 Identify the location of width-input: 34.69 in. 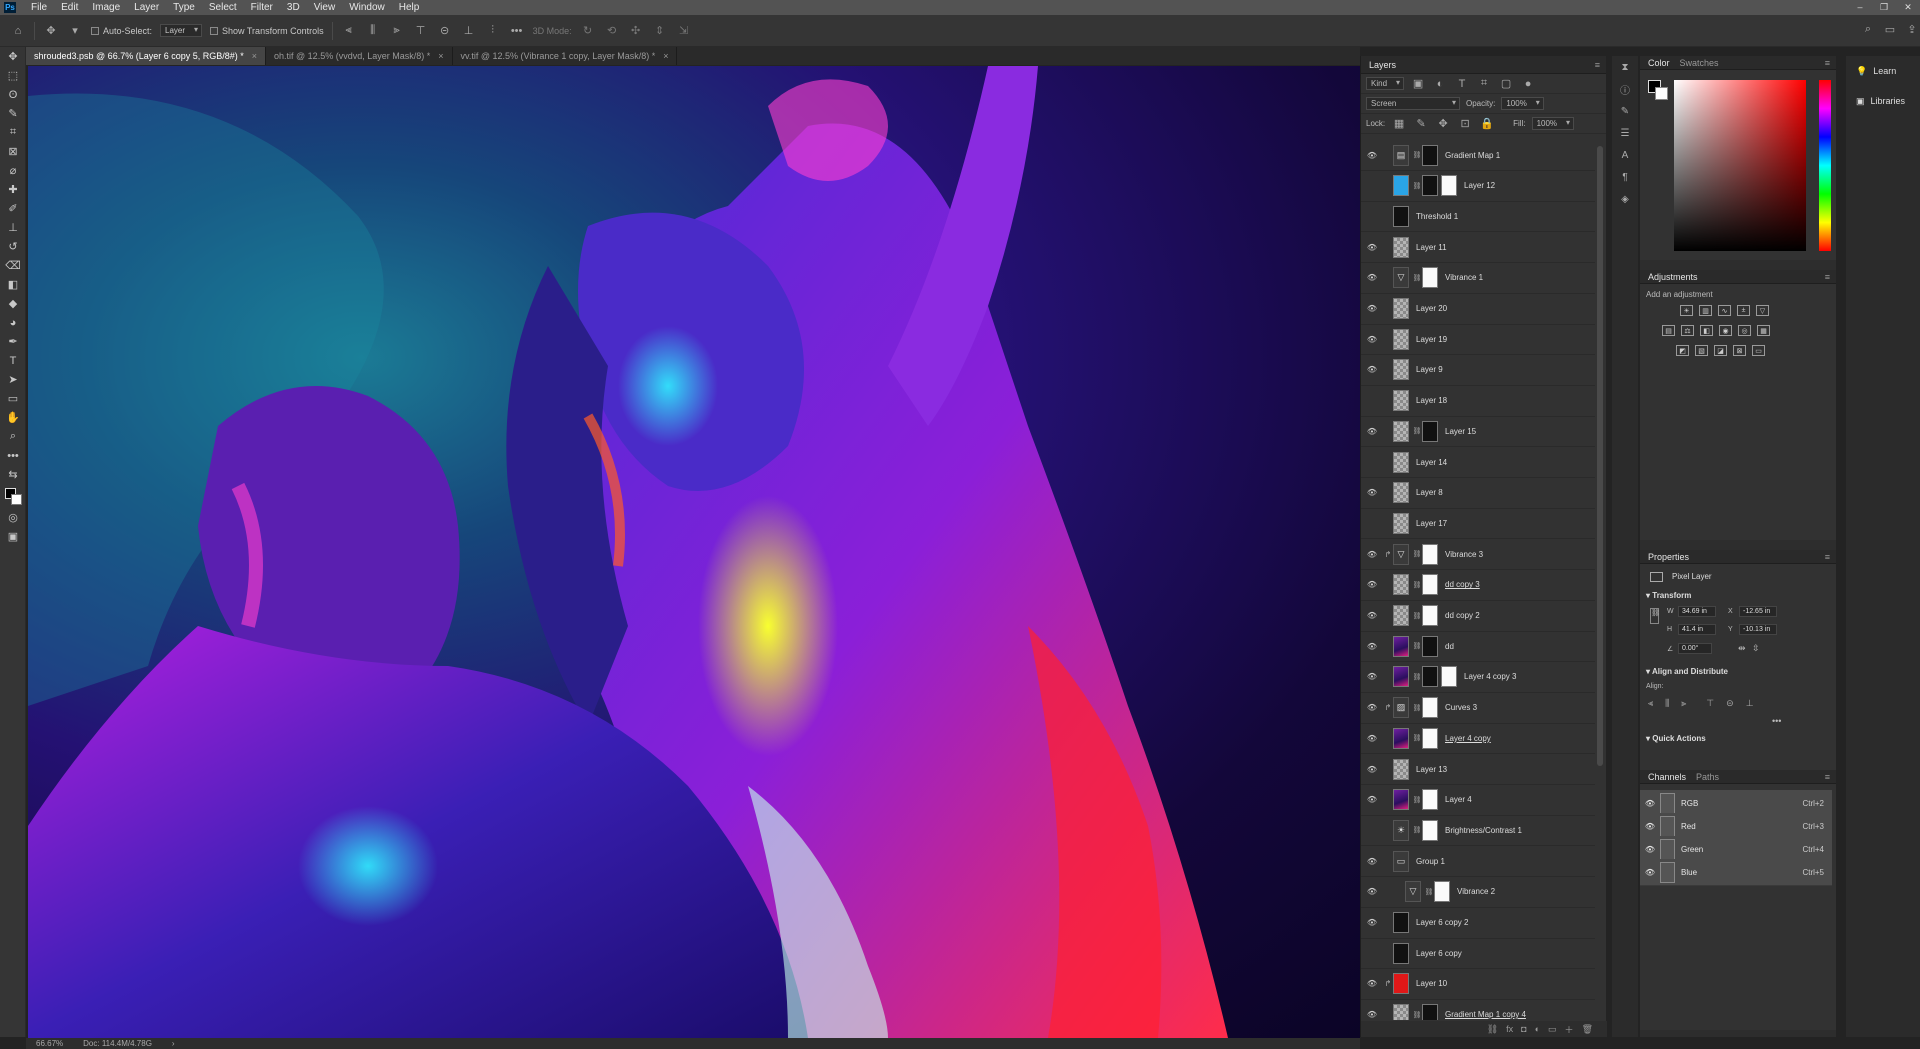
(1697, 611).